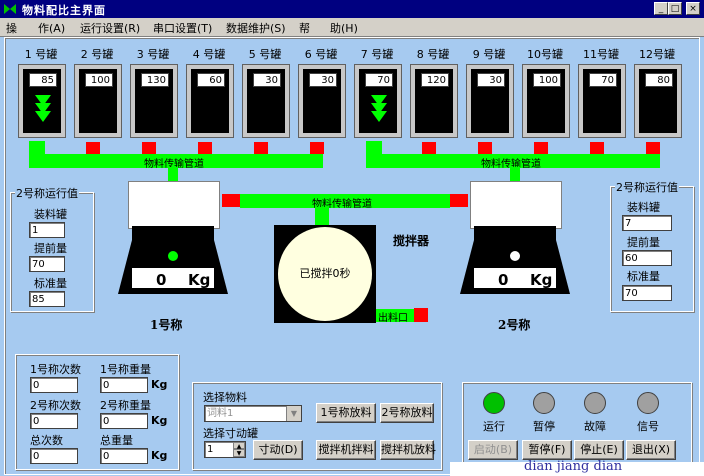  I want to click on scale1-unit: Kg, so click(199, 280).